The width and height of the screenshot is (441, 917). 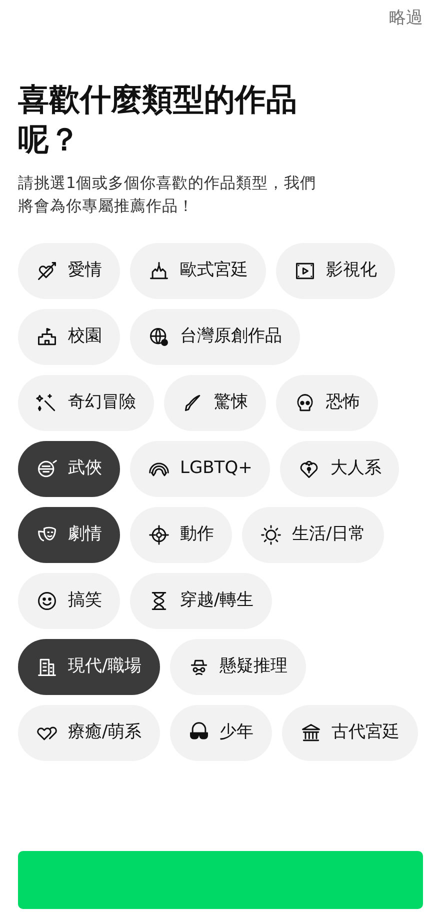 What do you see at coordinates (406, 19) in the screenshot?
I see `skip-button: 略過` at bounding box center [406, 19].